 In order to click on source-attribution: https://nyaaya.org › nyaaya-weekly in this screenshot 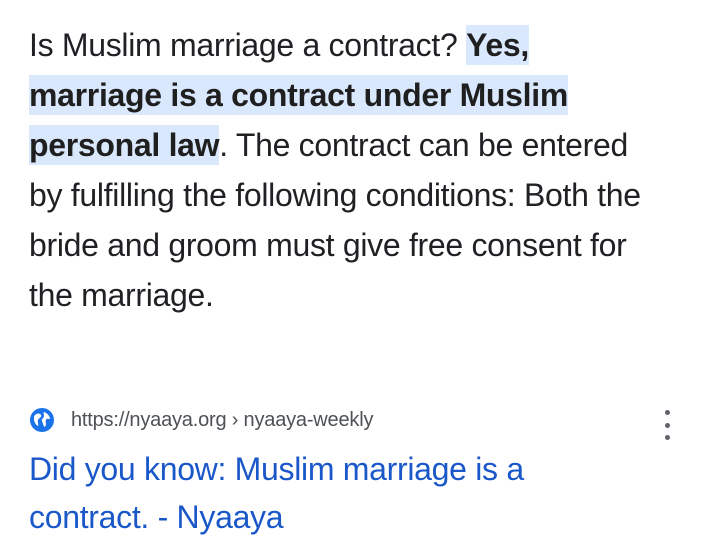, I will do `click(201, 420)`.